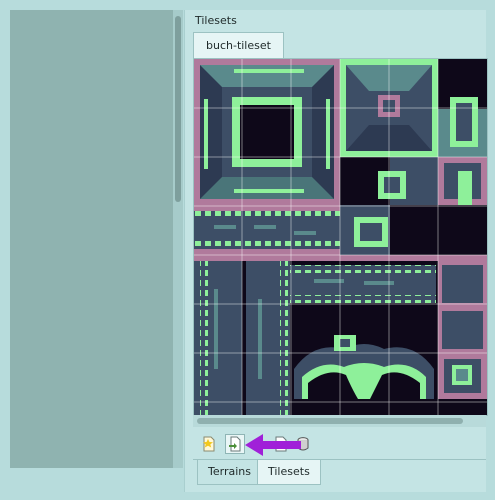  I want to click on import-tileset-button, so click(235, 444).